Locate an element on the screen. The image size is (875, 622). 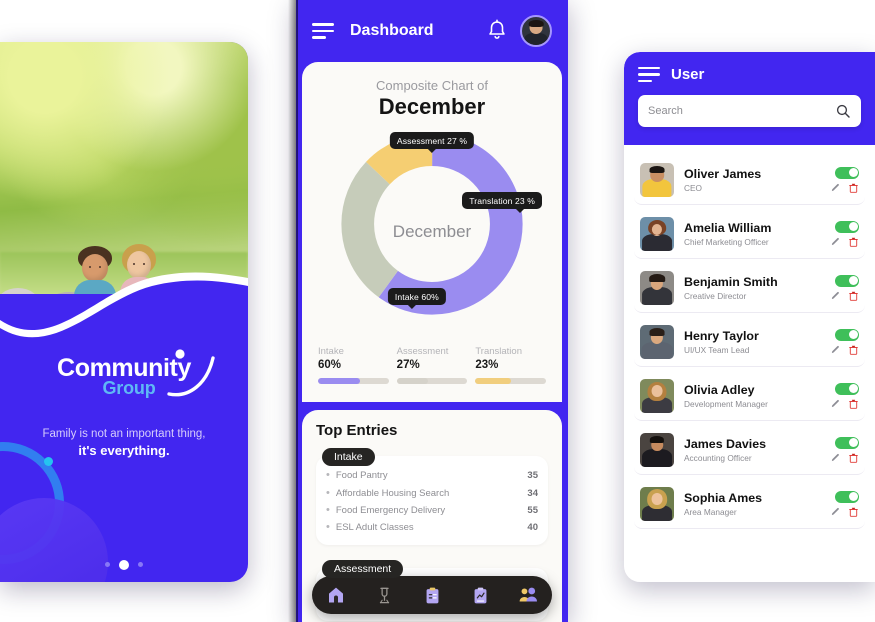
clipboard-list-icon is located at coordinates (432, 595).